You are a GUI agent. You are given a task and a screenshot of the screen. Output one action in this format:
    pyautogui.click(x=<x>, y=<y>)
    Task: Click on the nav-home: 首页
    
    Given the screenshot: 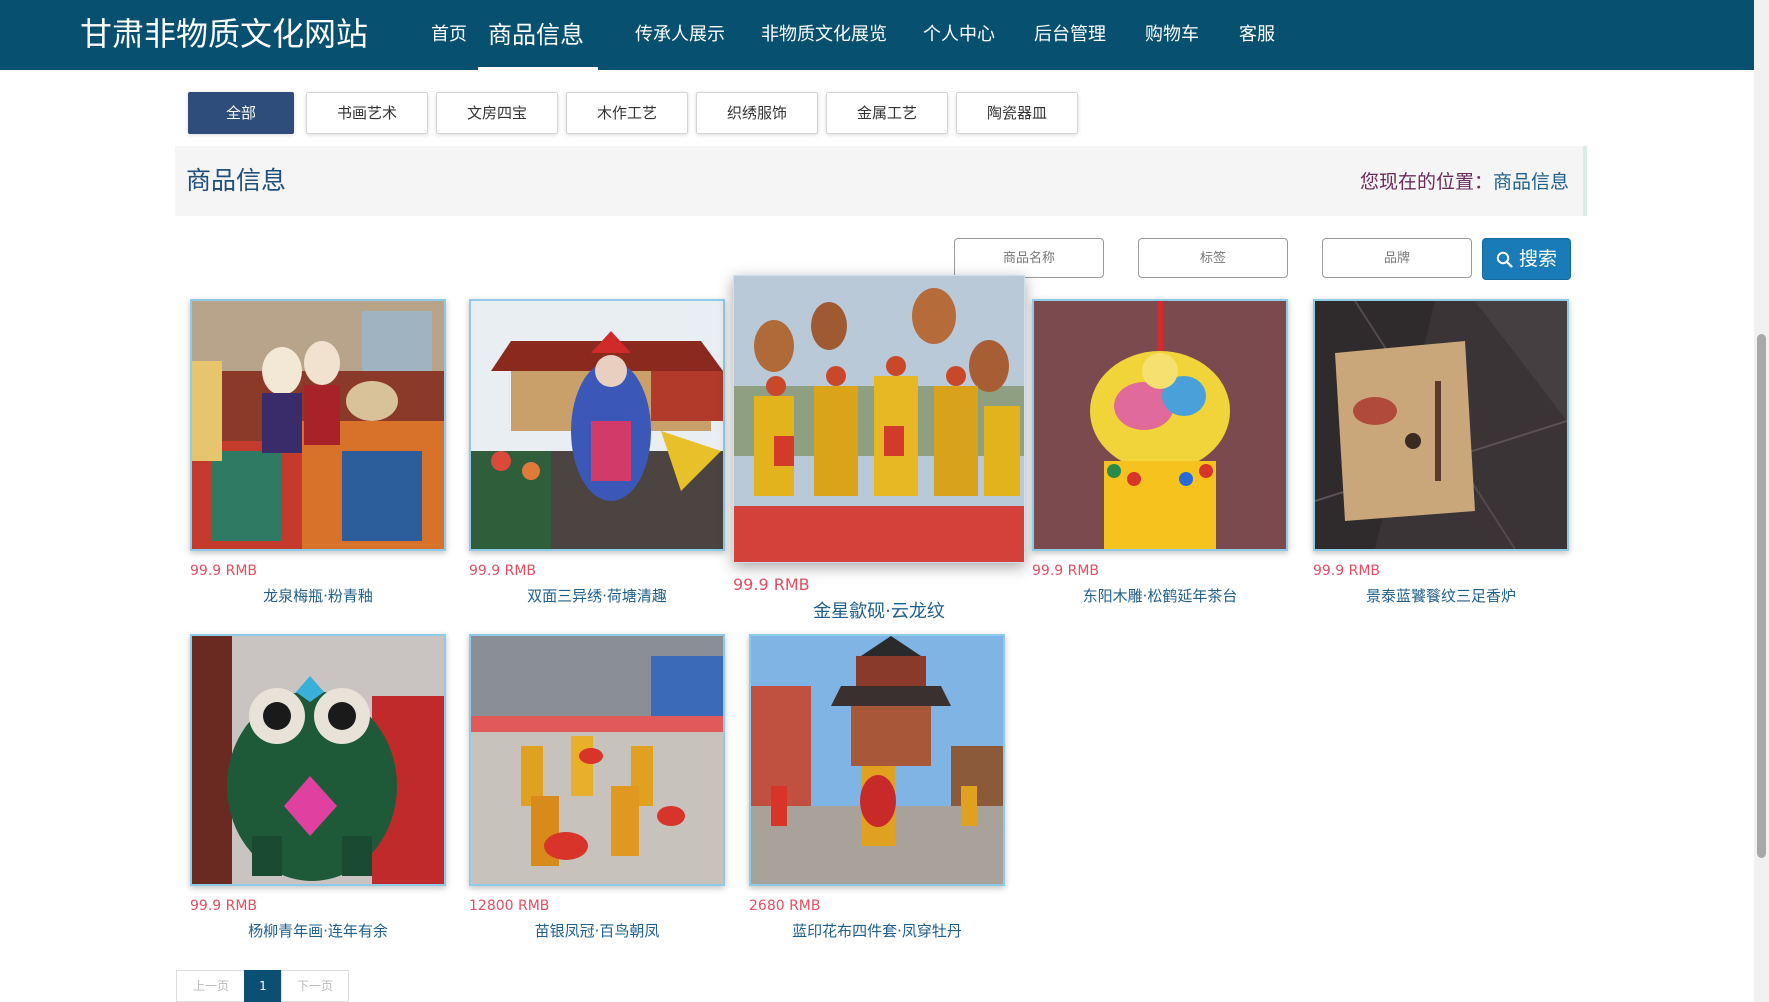 What is the action you would take?
    pyautogui.click(x=449, y=35)
    